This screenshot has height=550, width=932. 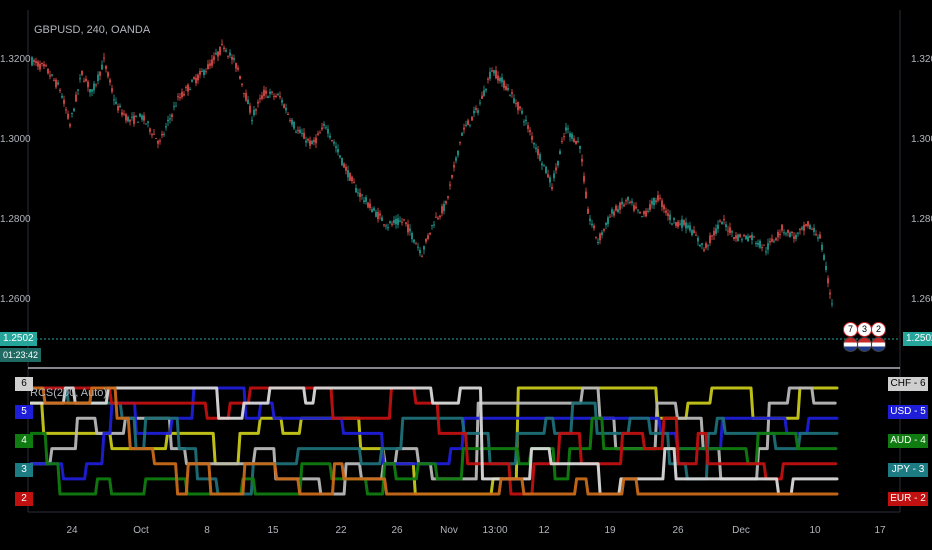 What do you see at coordinates (908, 384) in the screenshot?
I see `currency-rank-label: CHF - 6` at bounding box center [908, 384].